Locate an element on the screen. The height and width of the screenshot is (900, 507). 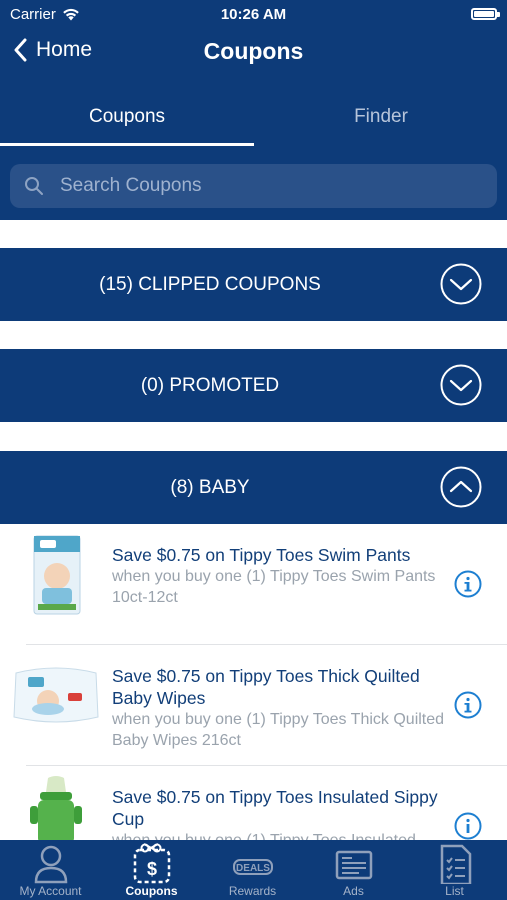
segment-tabs: Coupons Finder is located at coordinates (253, 117).